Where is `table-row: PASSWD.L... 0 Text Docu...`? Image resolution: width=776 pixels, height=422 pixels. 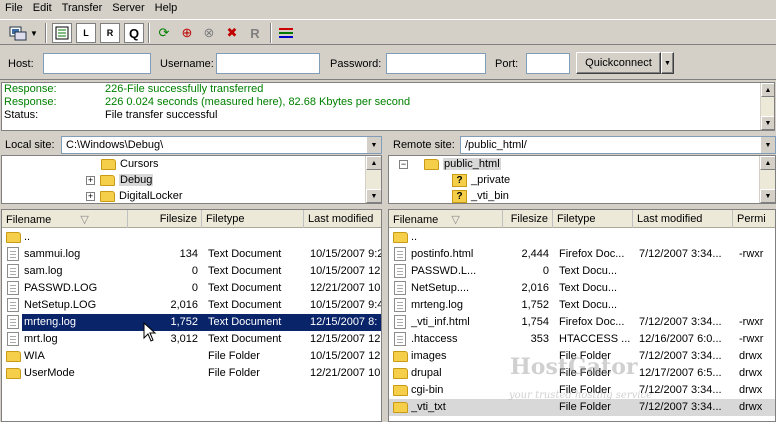 table-row: PASSWD.L... 0 Text Docu... is located at coordinates (582, 271).